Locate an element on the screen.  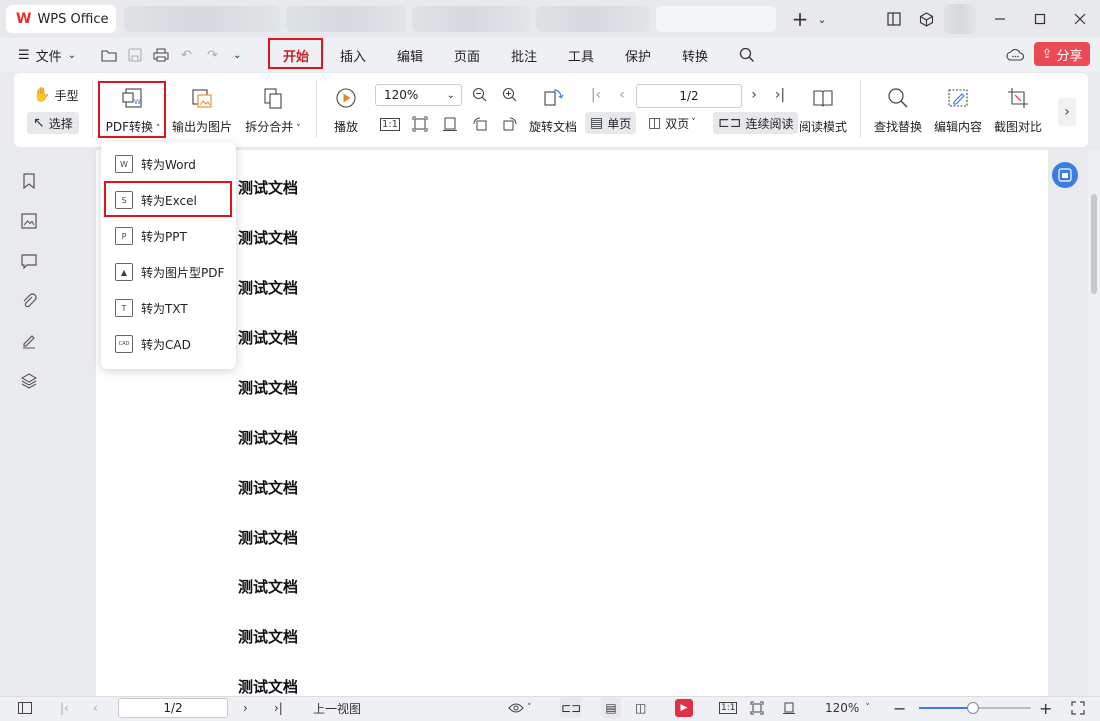
scrollbar-thumb is located at coordinates (1094, 244).